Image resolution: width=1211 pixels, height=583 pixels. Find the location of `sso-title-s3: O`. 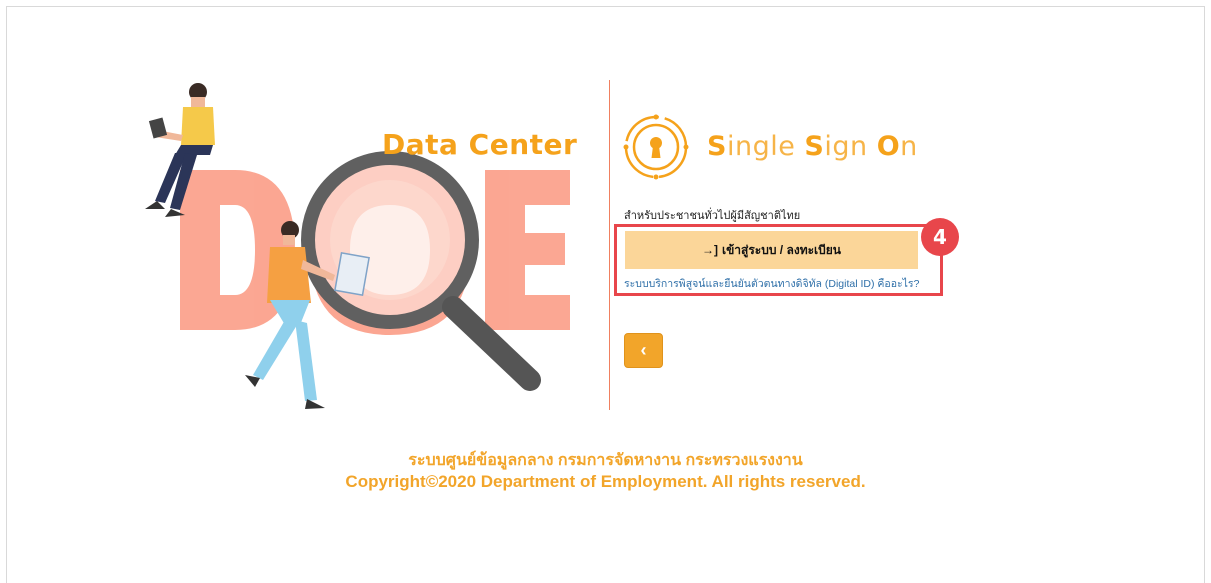

sso-title-s3: O is located at coordinates (888, 146).